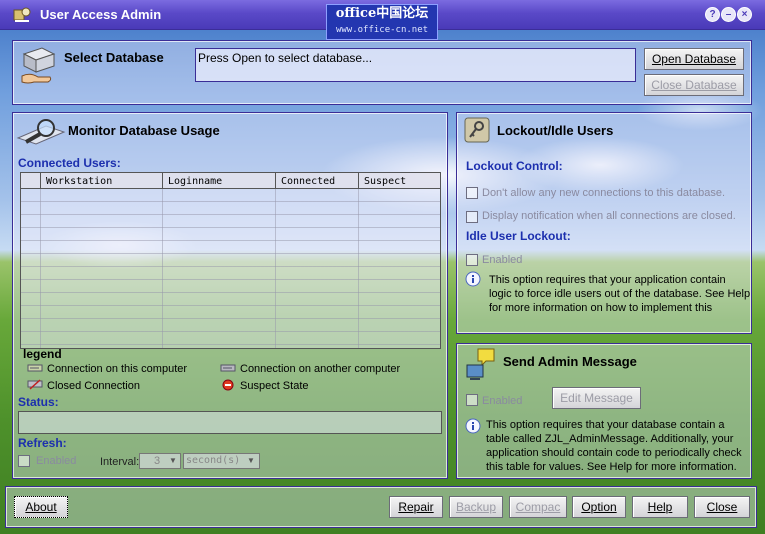 The image size is (765, 534). Describe the element at coordinates (35, 384) in the screenshot. I see `closed-connection-icon` at that location.